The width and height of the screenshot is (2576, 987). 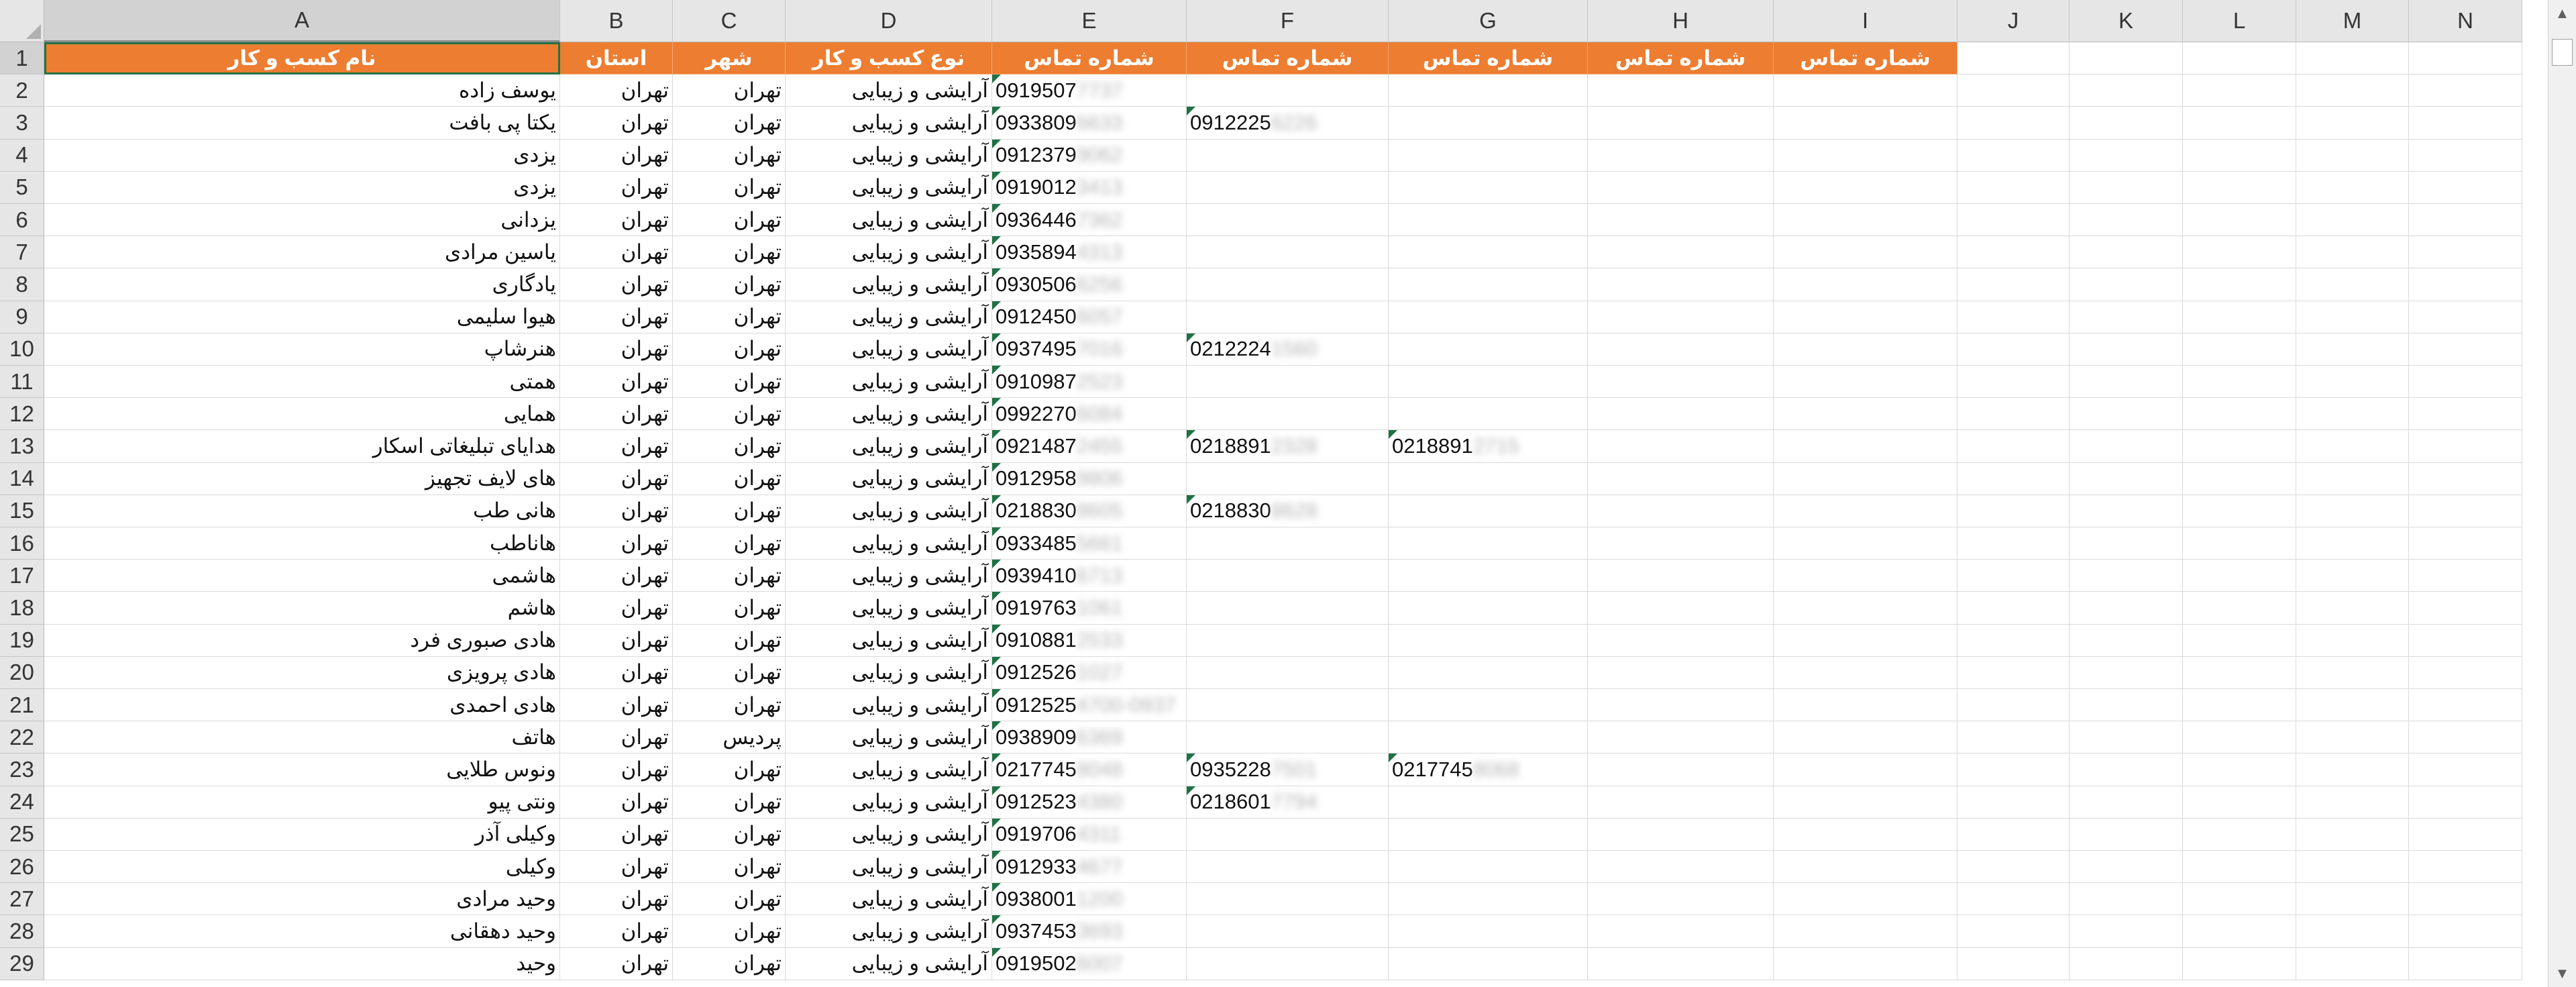 What do you see at coordinates (729, 21) in the screenshot?
I see `column-header-c: C` at bounding box center [729, 21].